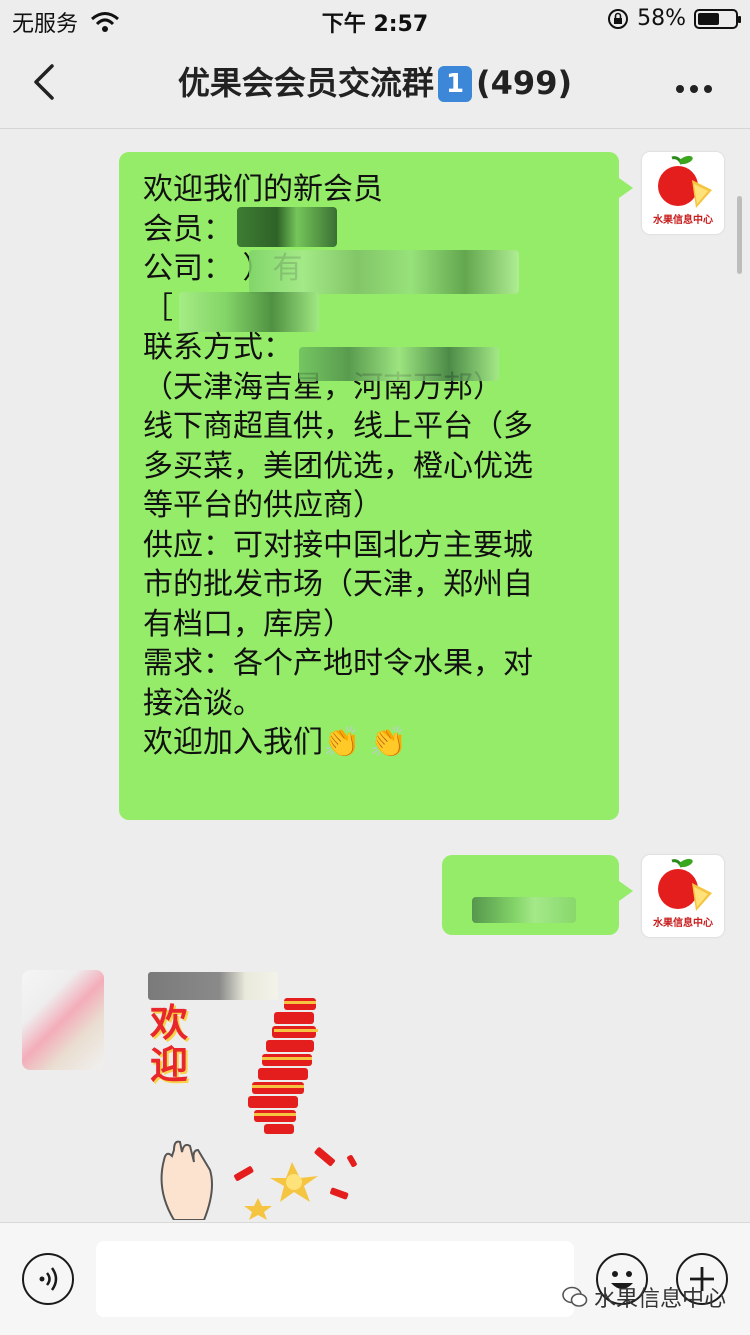 This screenshot has width=750, height=1335. I want to click on battery-fill, so click(708, 18).